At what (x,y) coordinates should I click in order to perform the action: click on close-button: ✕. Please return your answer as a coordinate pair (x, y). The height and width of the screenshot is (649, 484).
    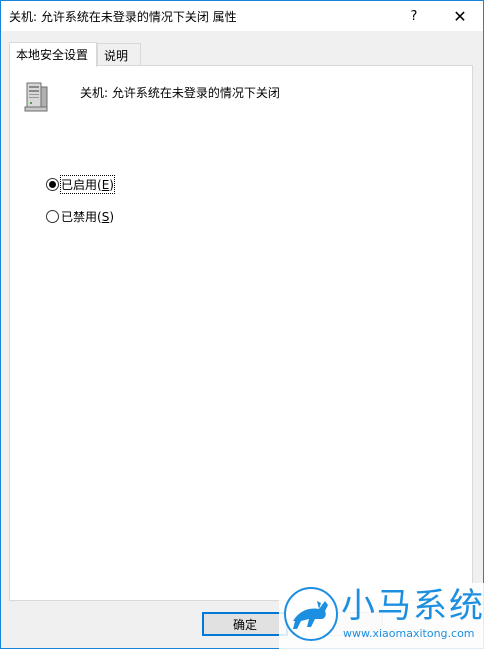
    Looking at the image, I should click on (460, 16).